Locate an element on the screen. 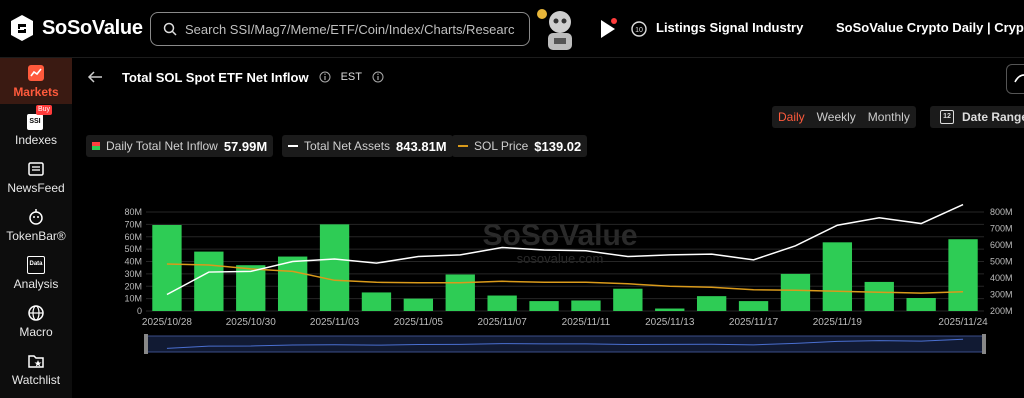 The width and height of the screenshot is (1024, 398). sidebar-item-label: Watchlist is located at coordinates (36, 379).